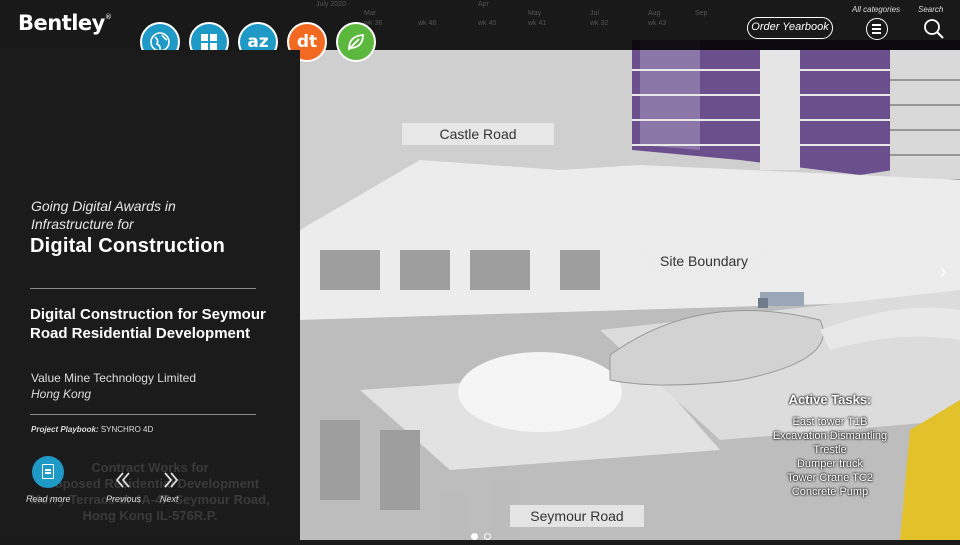 The image size is (960, 545). What do you see at coordinates (830, 436) in the screenshot?
I see `task-item: Excavation Dismantling` at bounding box center [830, 436].